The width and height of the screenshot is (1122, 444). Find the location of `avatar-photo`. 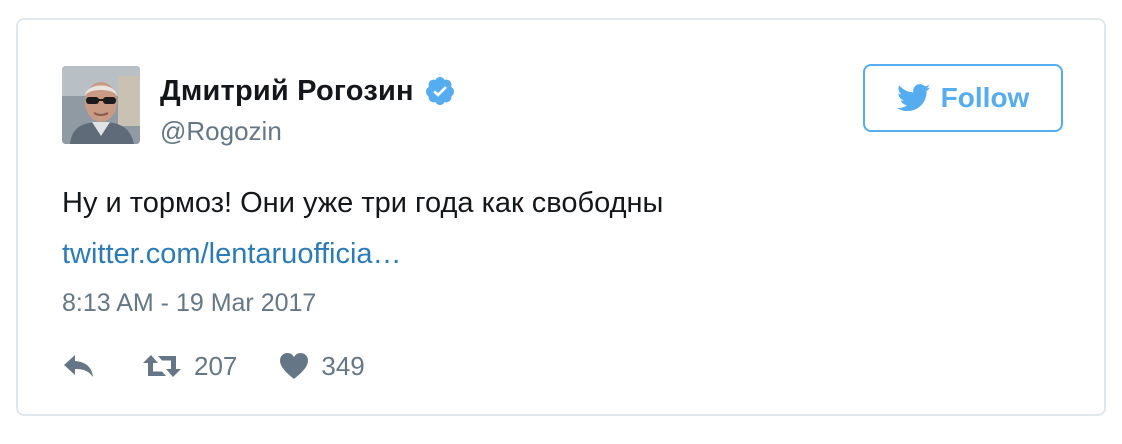

avatar-photo is located at coordinates (101, 105).